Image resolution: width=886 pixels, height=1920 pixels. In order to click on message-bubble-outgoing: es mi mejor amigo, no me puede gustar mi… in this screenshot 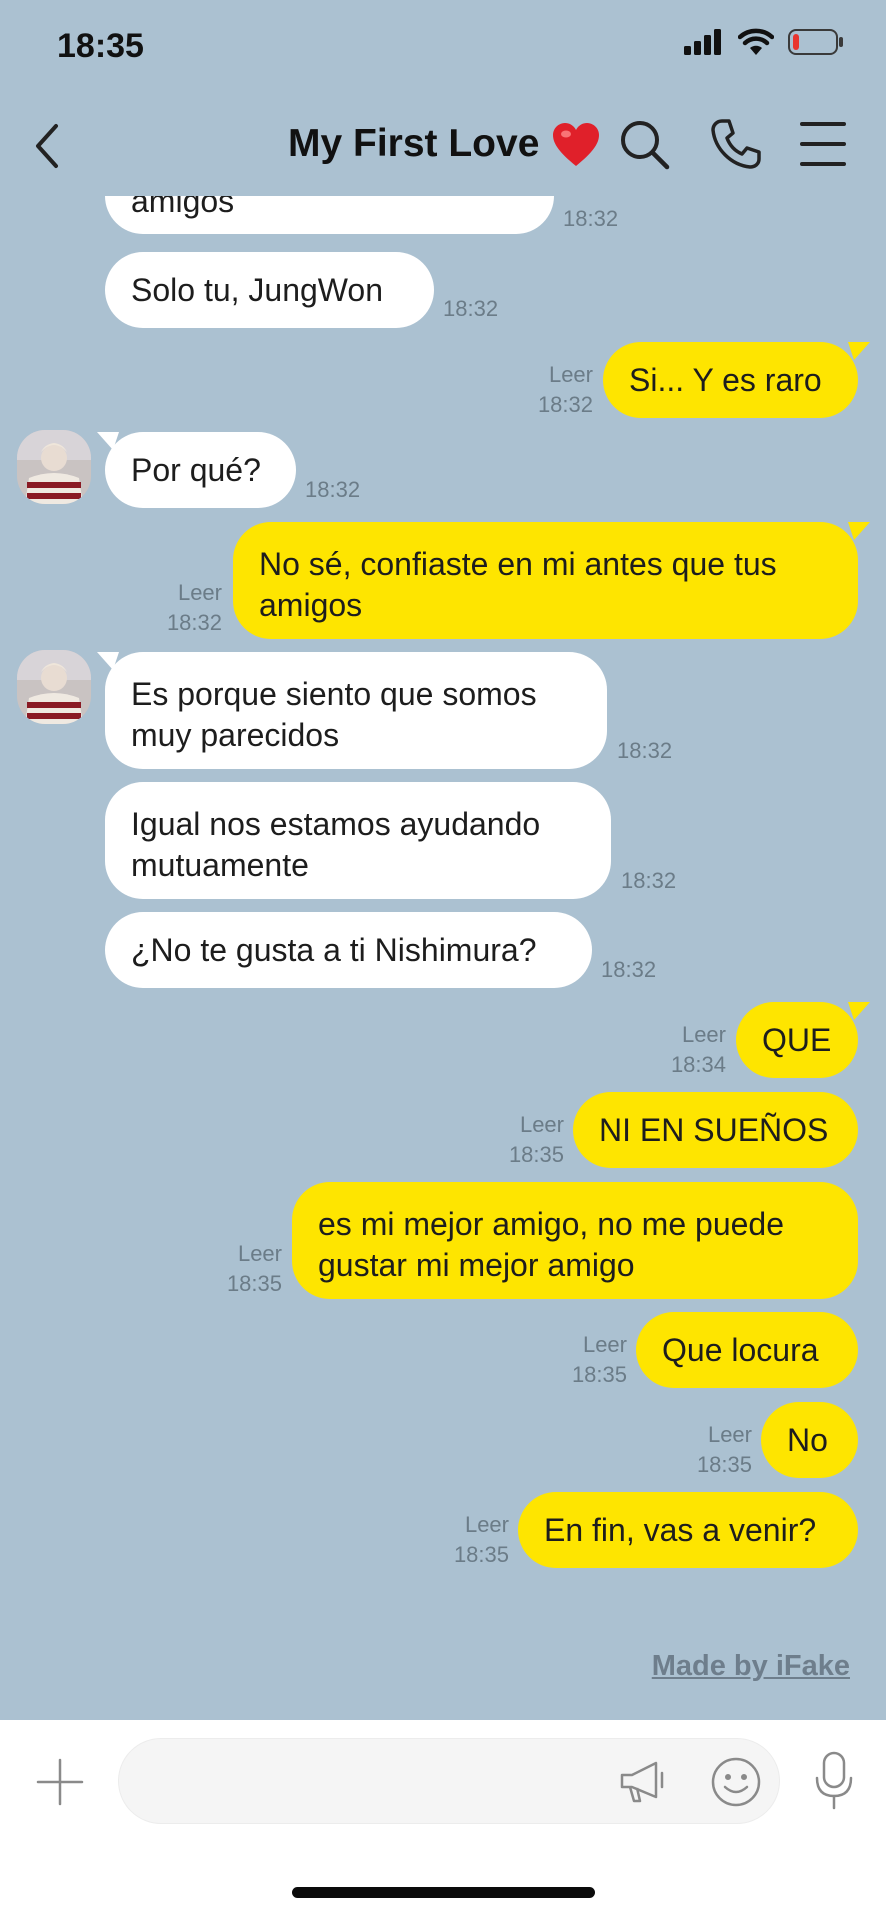, I will do `click(575, 1240)`.